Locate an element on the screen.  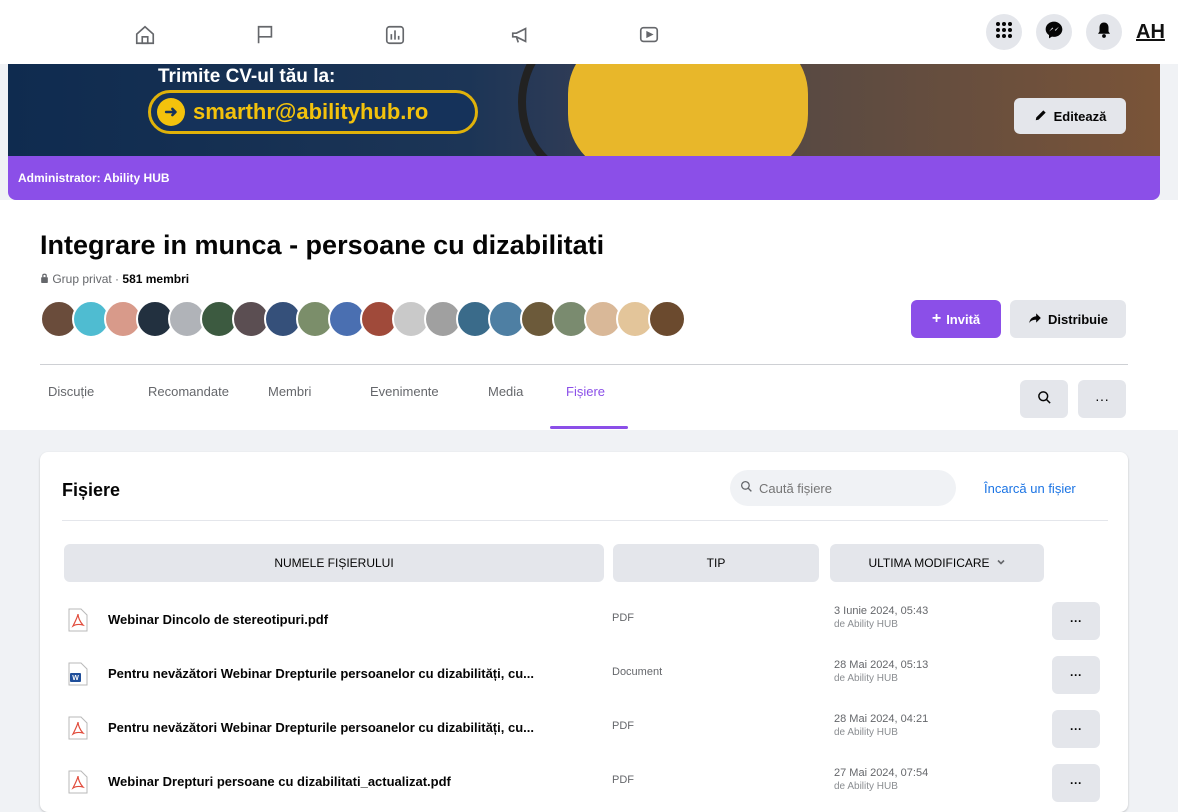
cover-decoration-figure is located at coordinates (688, 110).